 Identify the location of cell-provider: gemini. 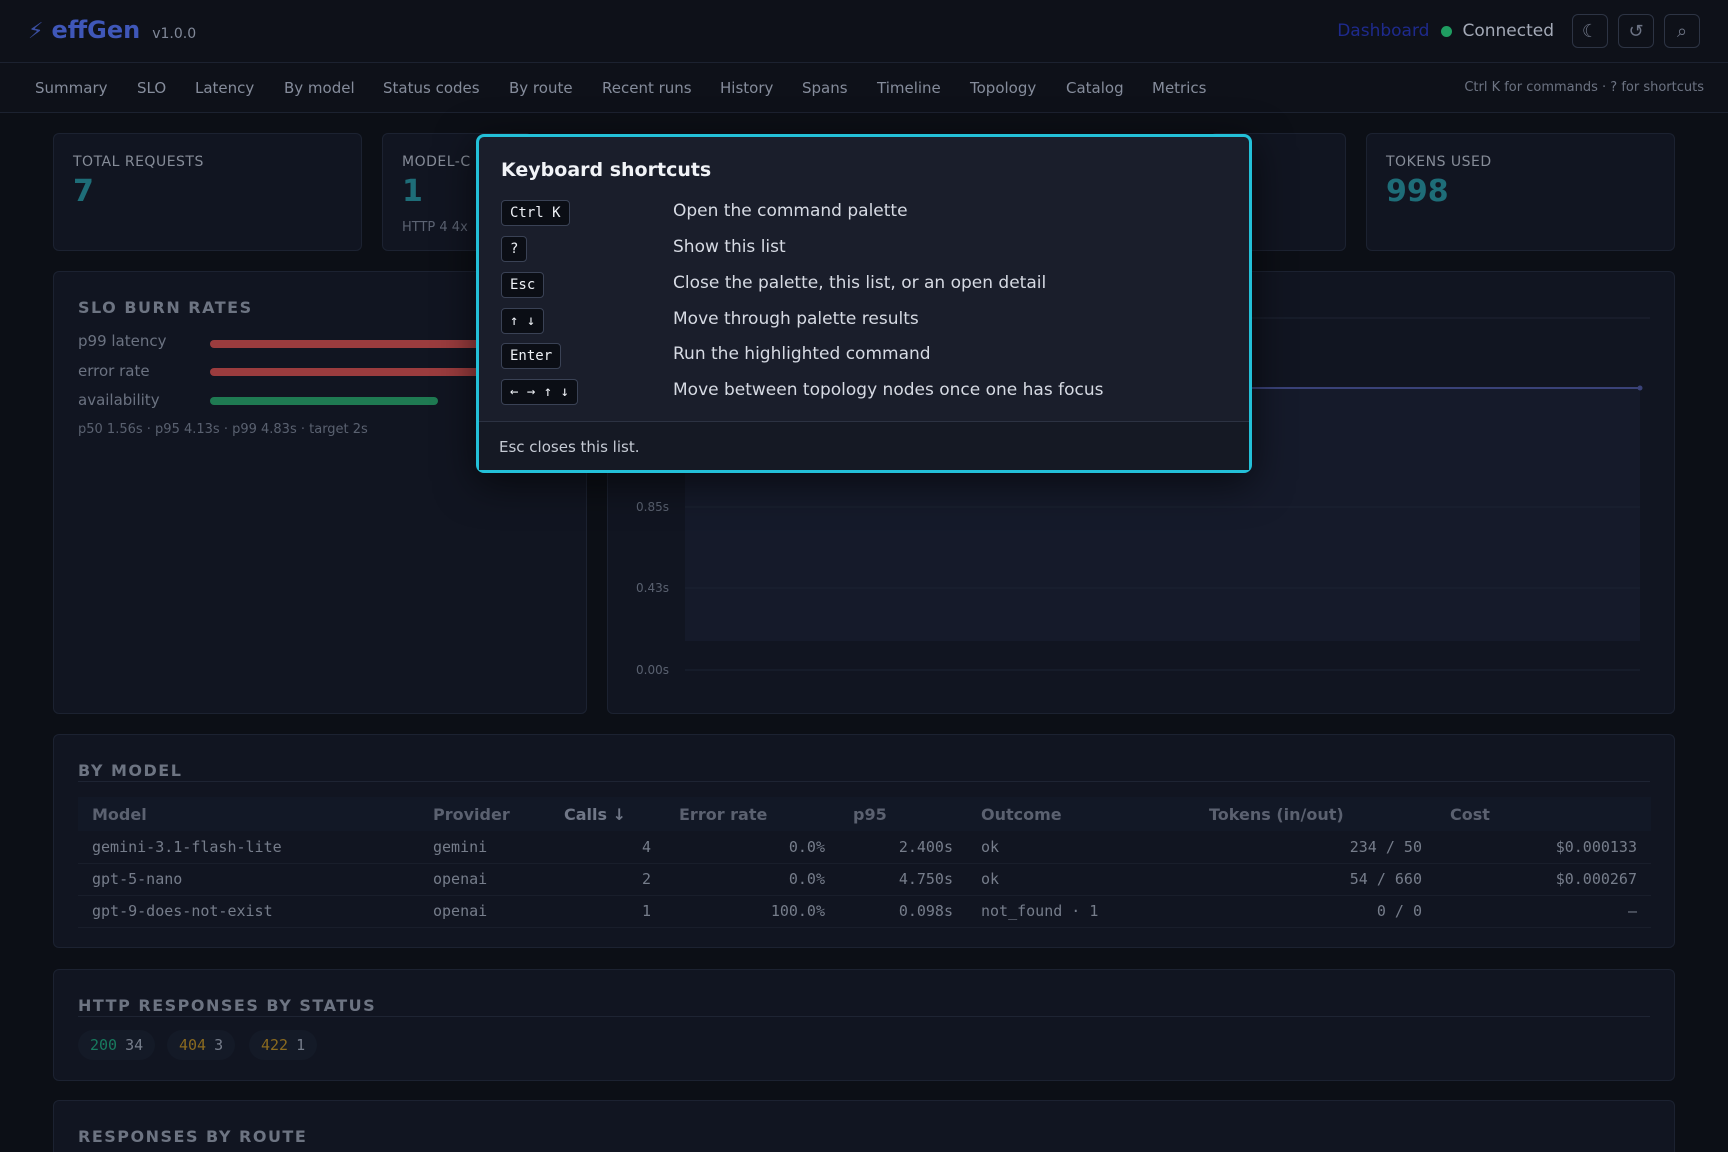
(484, 847).